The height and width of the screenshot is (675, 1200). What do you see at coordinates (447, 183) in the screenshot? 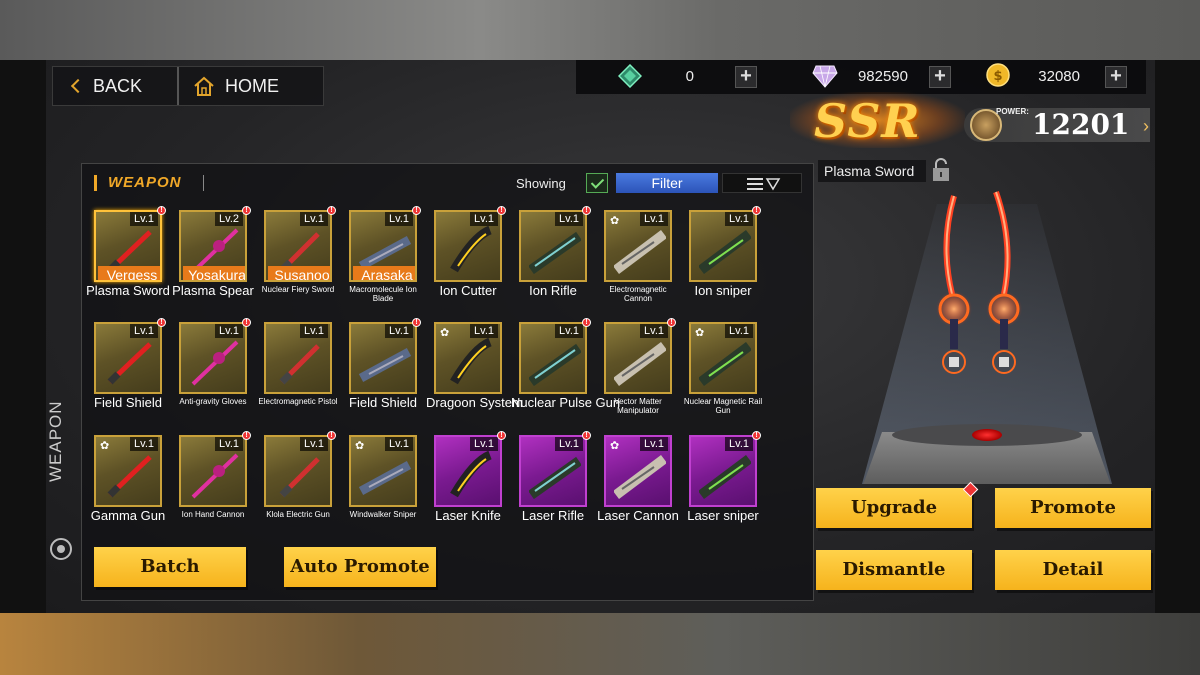
I see `panel-header: WEAPON Showing Filter` at bounding box center [447, 183].